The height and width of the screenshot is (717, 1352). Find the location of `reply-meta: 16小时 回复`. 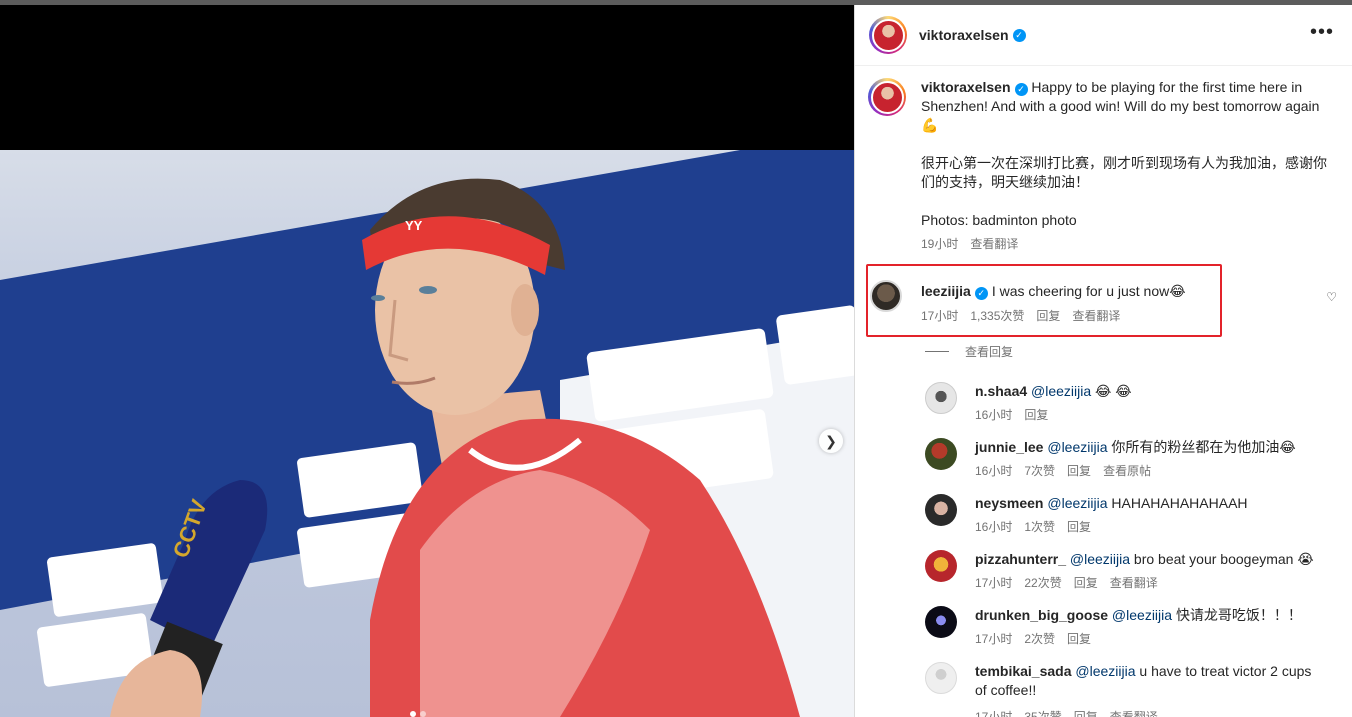

reply-meta: 16小时 回复 is located at coordinates (1011, 414).